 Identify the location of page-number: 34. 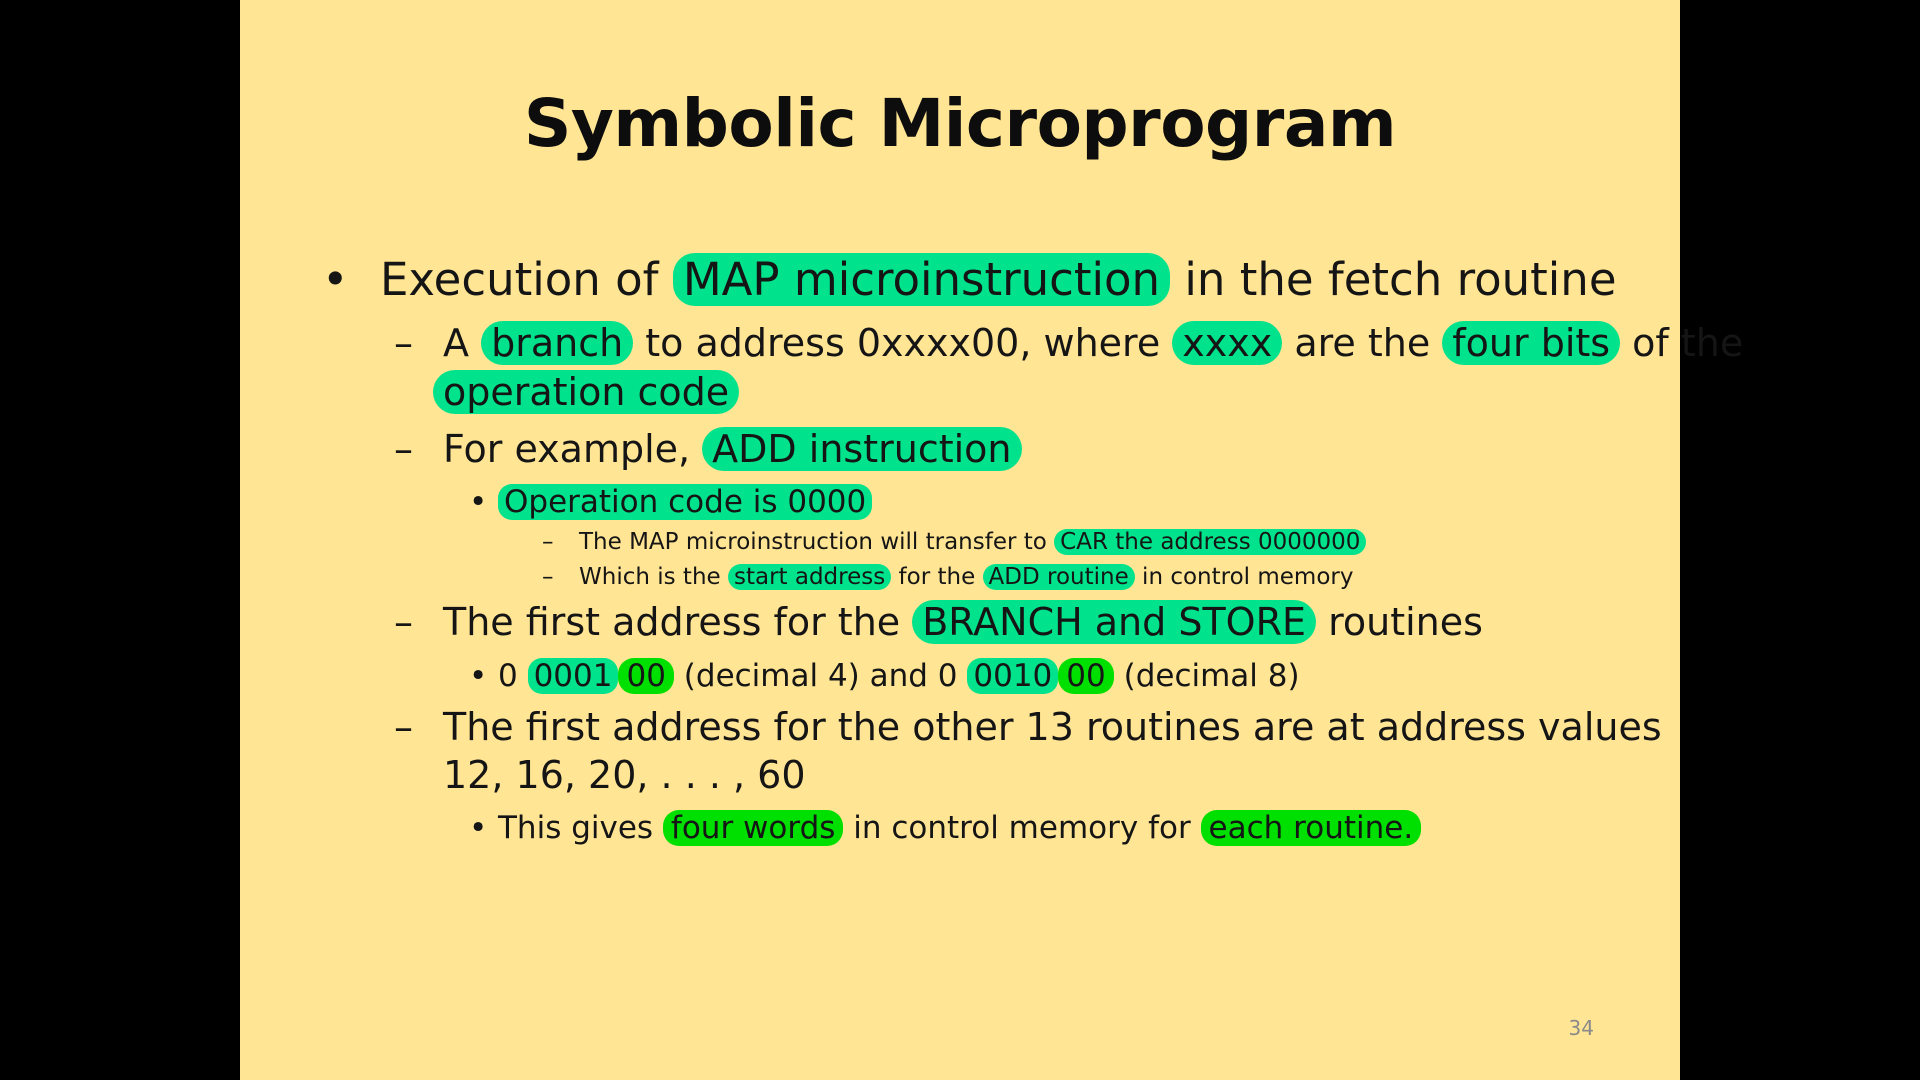
(1581, 1028).